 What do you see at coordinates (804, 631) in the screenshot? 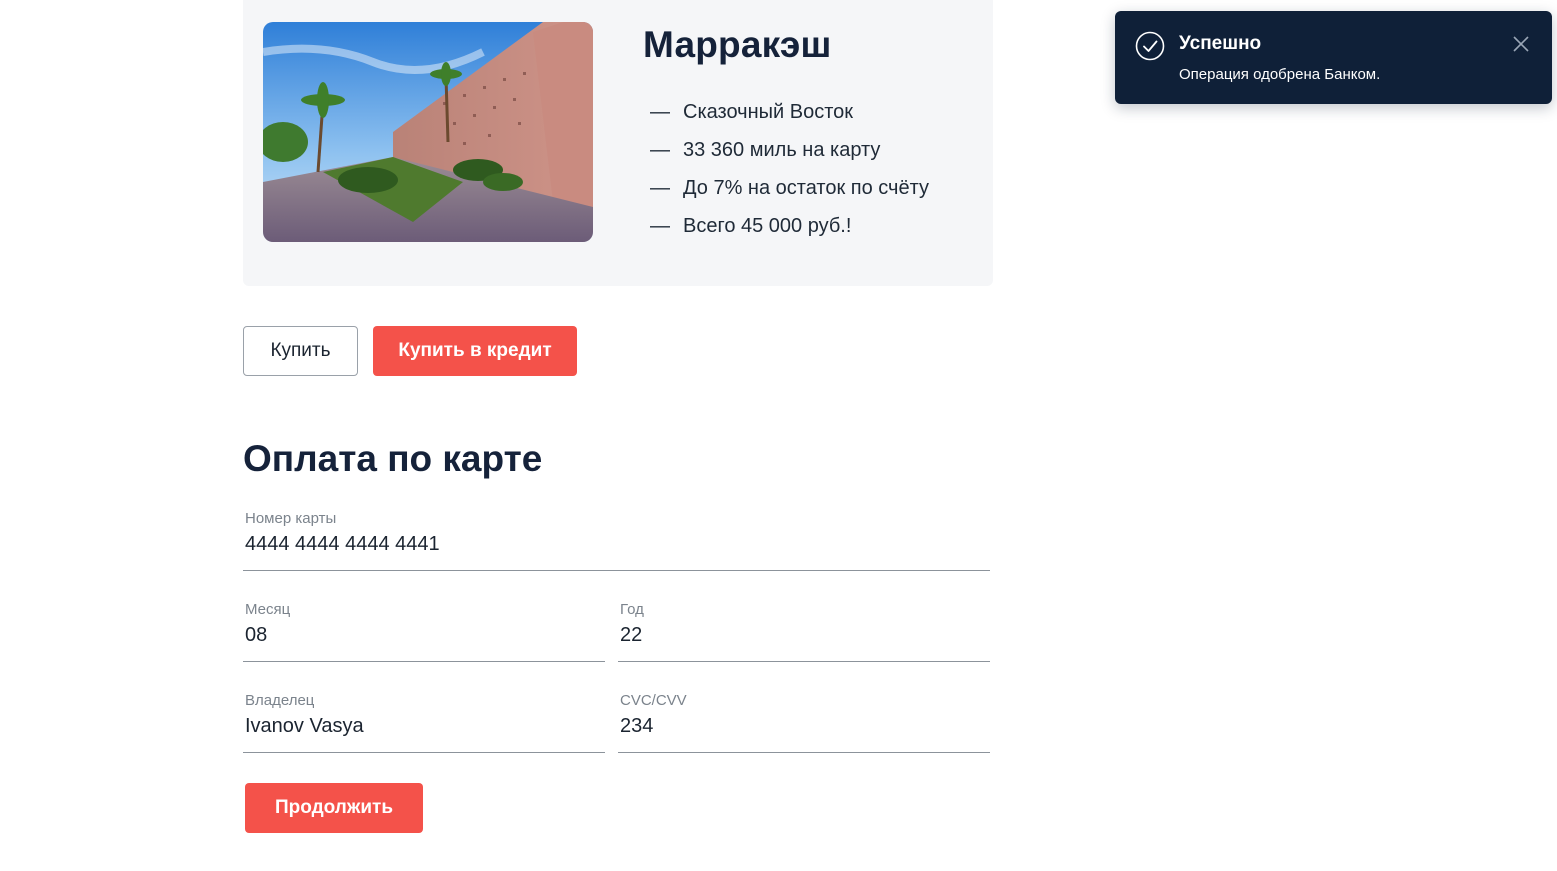
I see `year-field: Год 22` at bounding box center [804, 631].